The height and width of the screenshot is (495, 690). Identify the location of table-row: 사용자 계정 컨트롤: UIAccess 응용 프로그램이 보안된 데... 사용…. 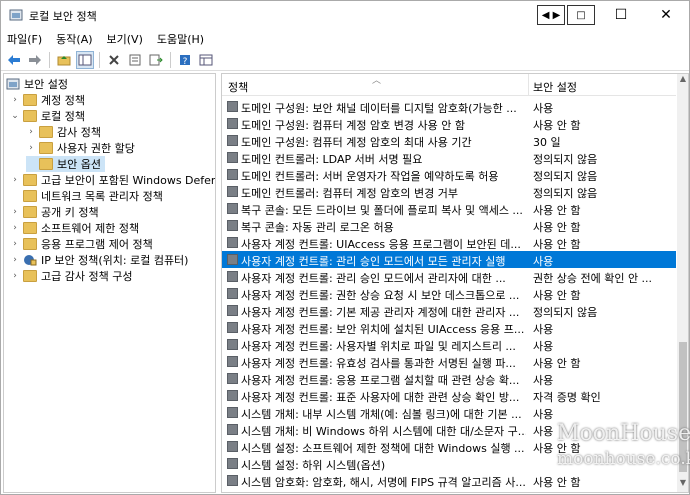
(449, 242).